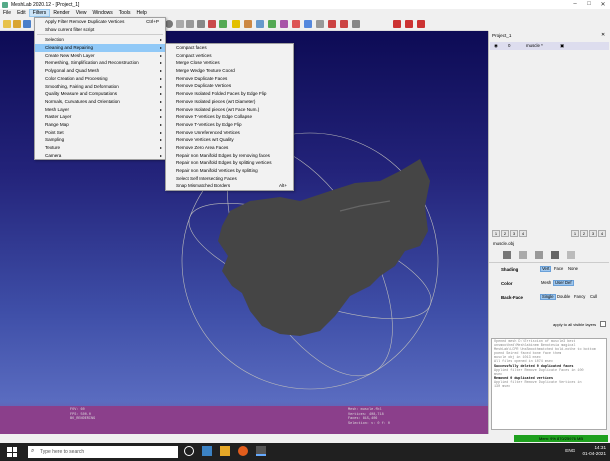 Image resolution: width=610 pixels, height=461 pixels. Describe the element at coordinates (603, 324) in the screenshot. I see `apply-all-checkbox` at that location.